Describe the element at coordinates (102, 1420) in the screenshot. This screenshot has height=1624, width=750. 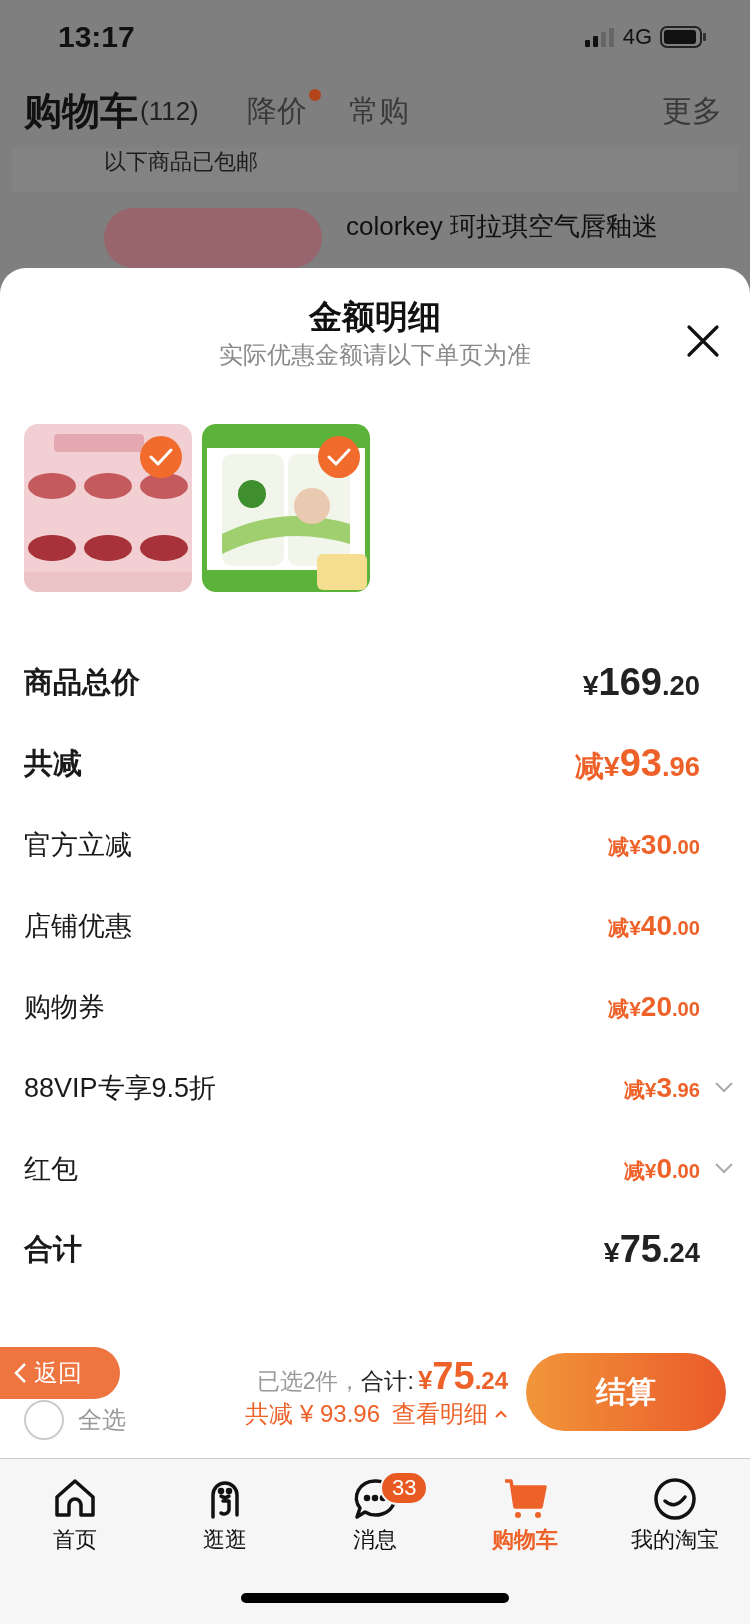
I see `select-all-label: 全选` at that location.